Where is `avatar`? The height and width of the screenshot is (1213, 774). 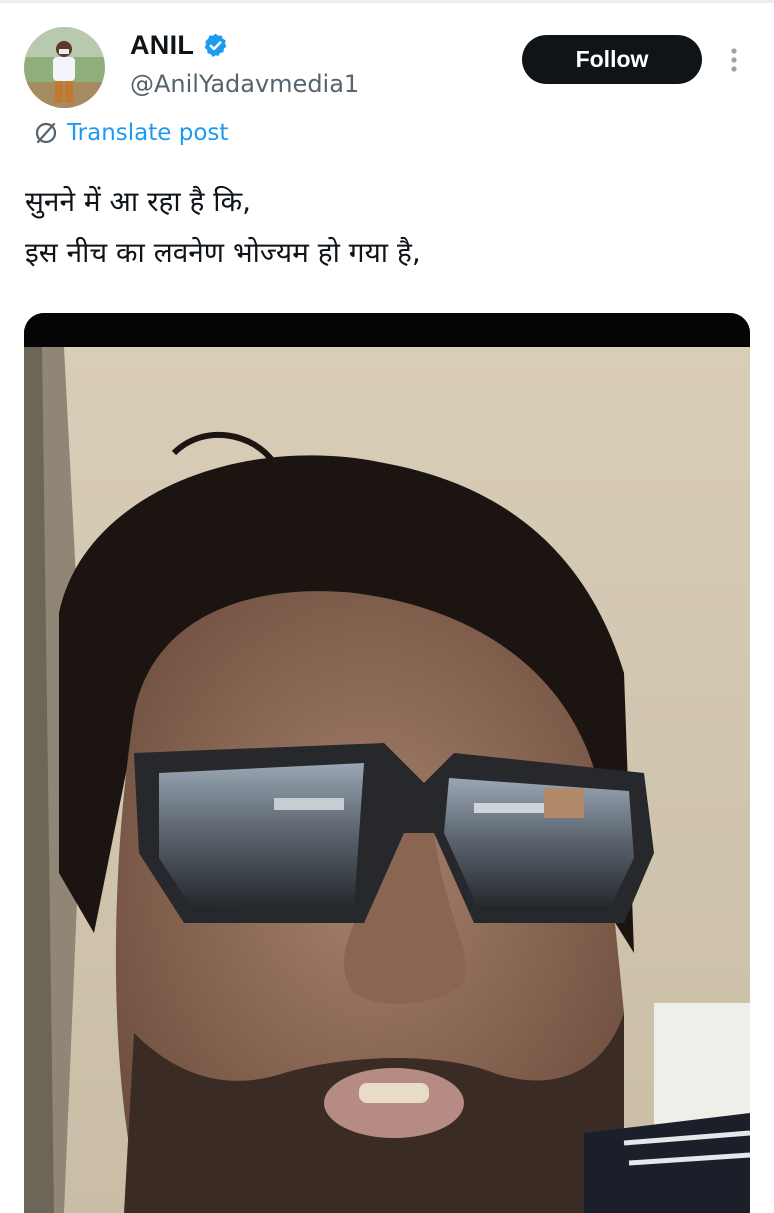 avatar is located at coordinates (64, 67).